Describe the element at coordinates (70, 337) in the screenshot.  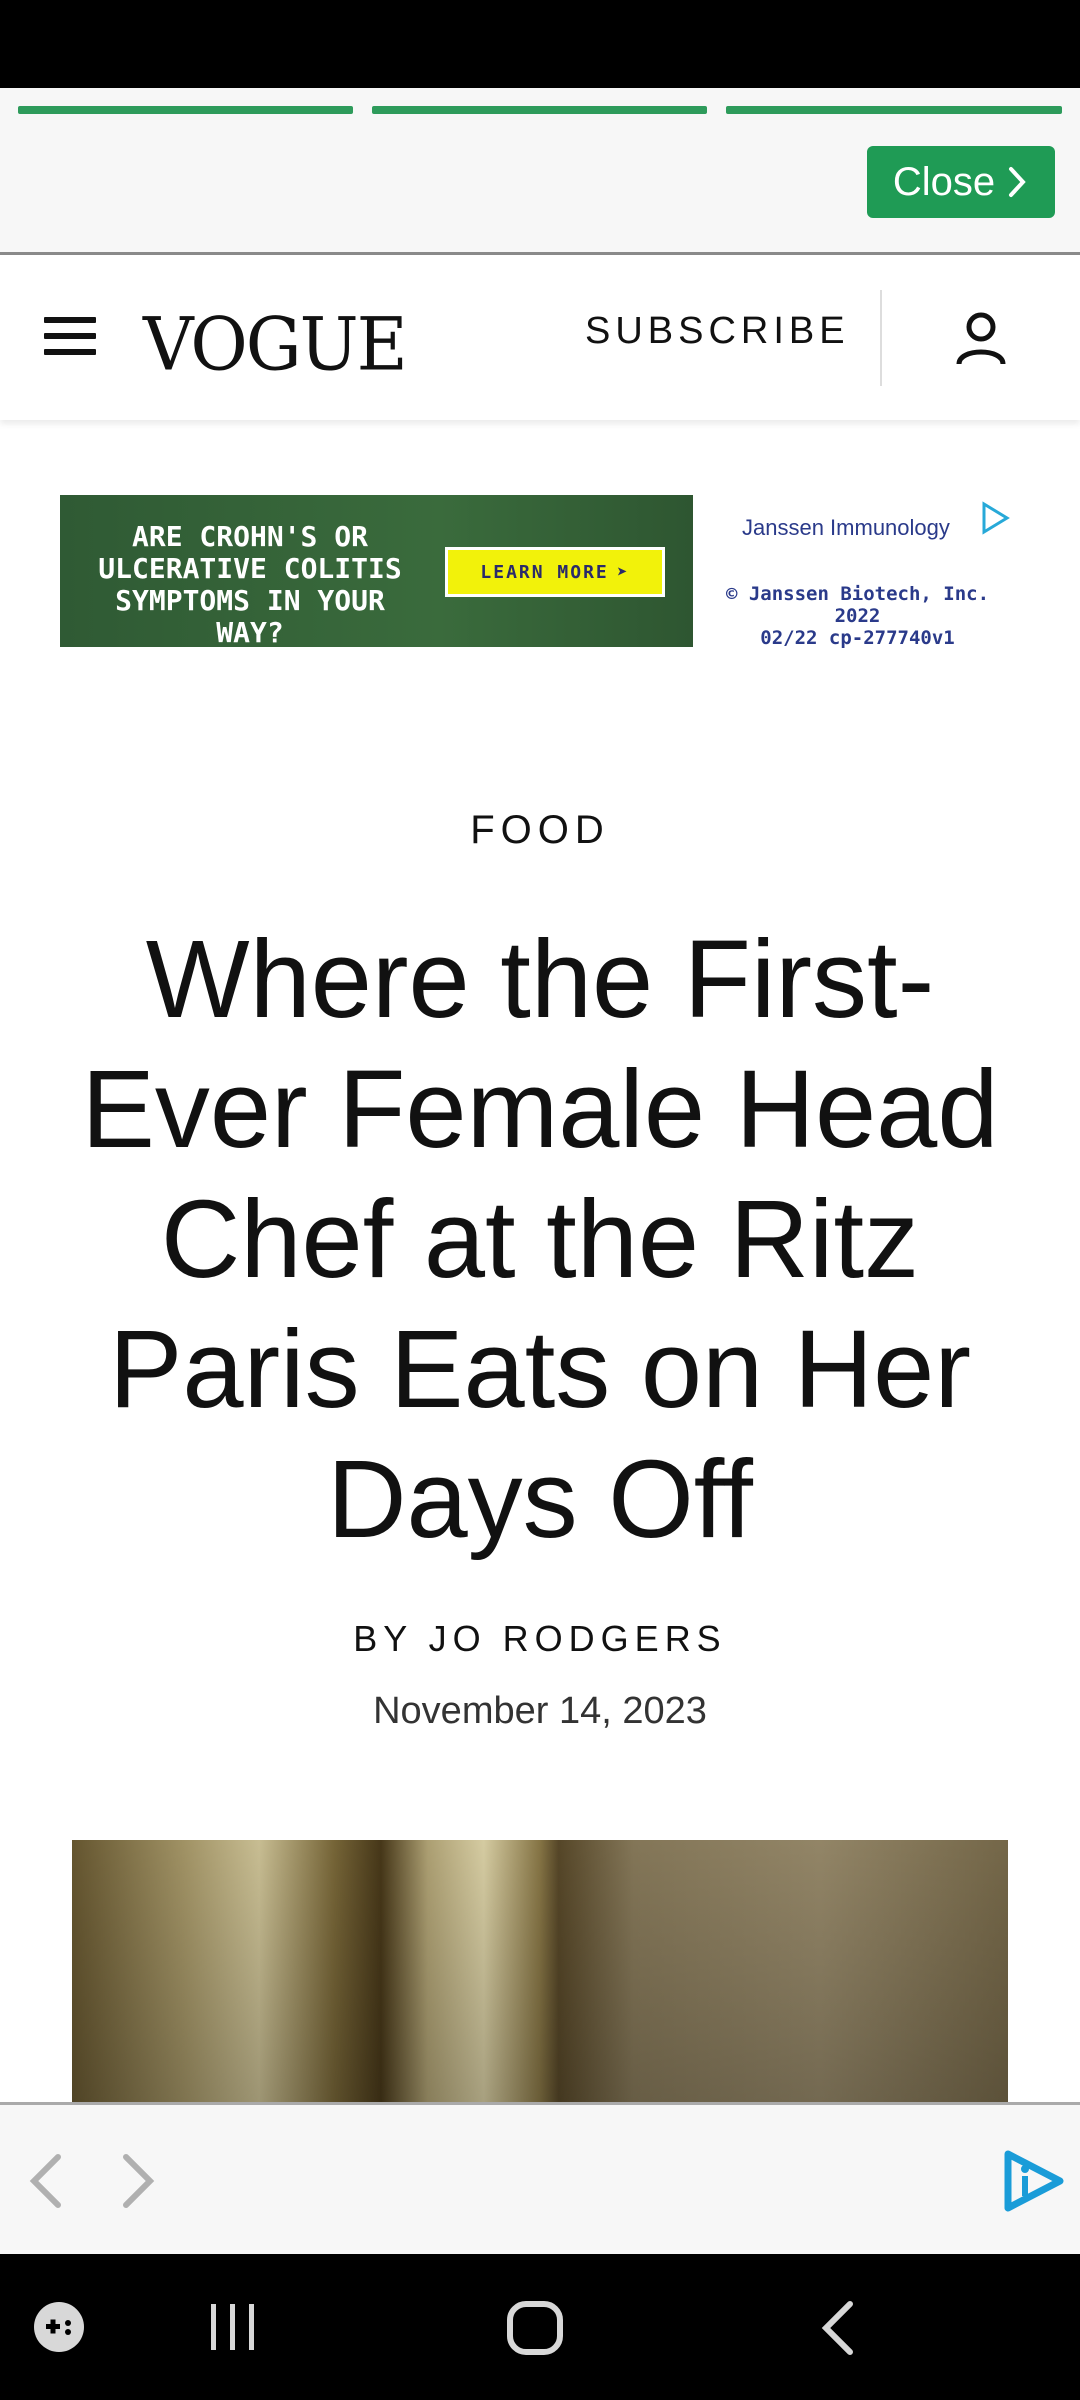
I see `hamburger-icon` at that location.